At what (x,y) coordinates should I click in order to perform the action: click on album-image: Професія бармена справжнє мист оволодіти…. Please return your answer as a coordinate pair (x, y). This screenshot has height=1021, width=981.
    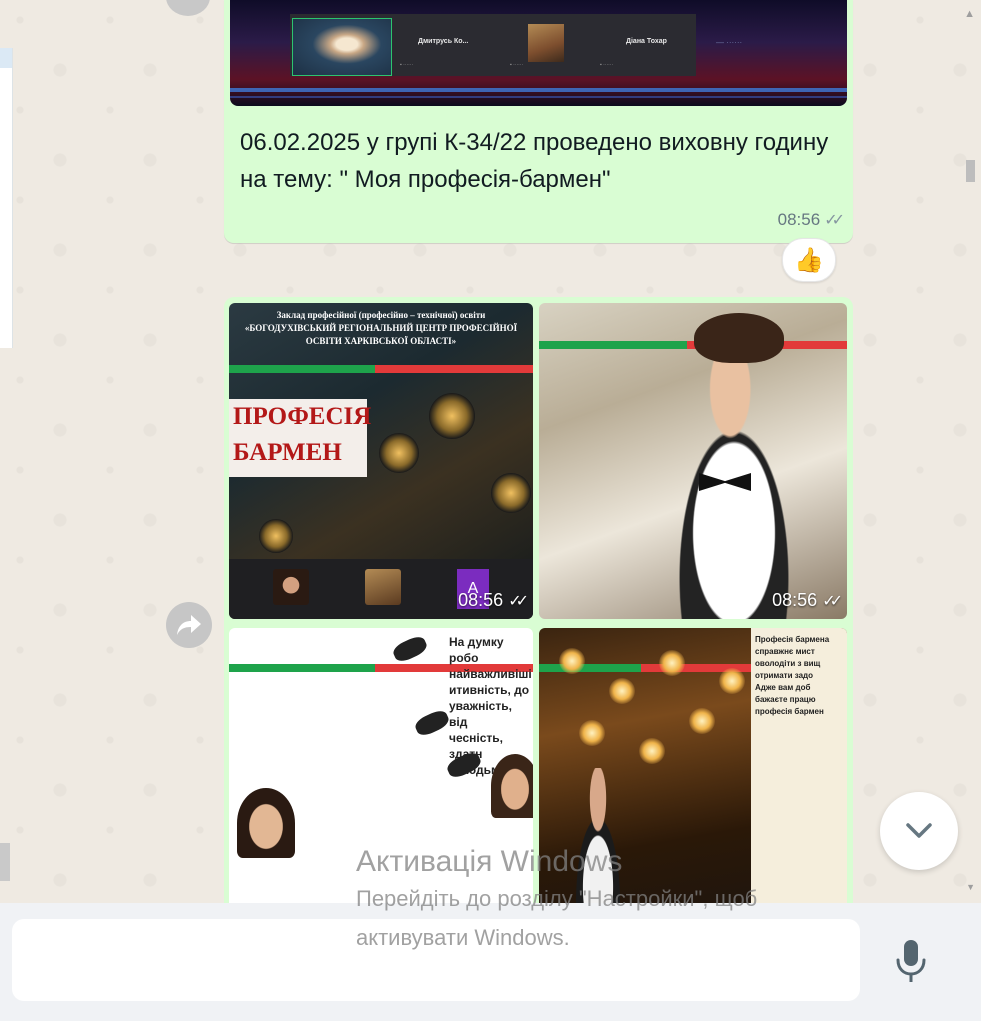
    Looking at the image, I should click on (693, 783).